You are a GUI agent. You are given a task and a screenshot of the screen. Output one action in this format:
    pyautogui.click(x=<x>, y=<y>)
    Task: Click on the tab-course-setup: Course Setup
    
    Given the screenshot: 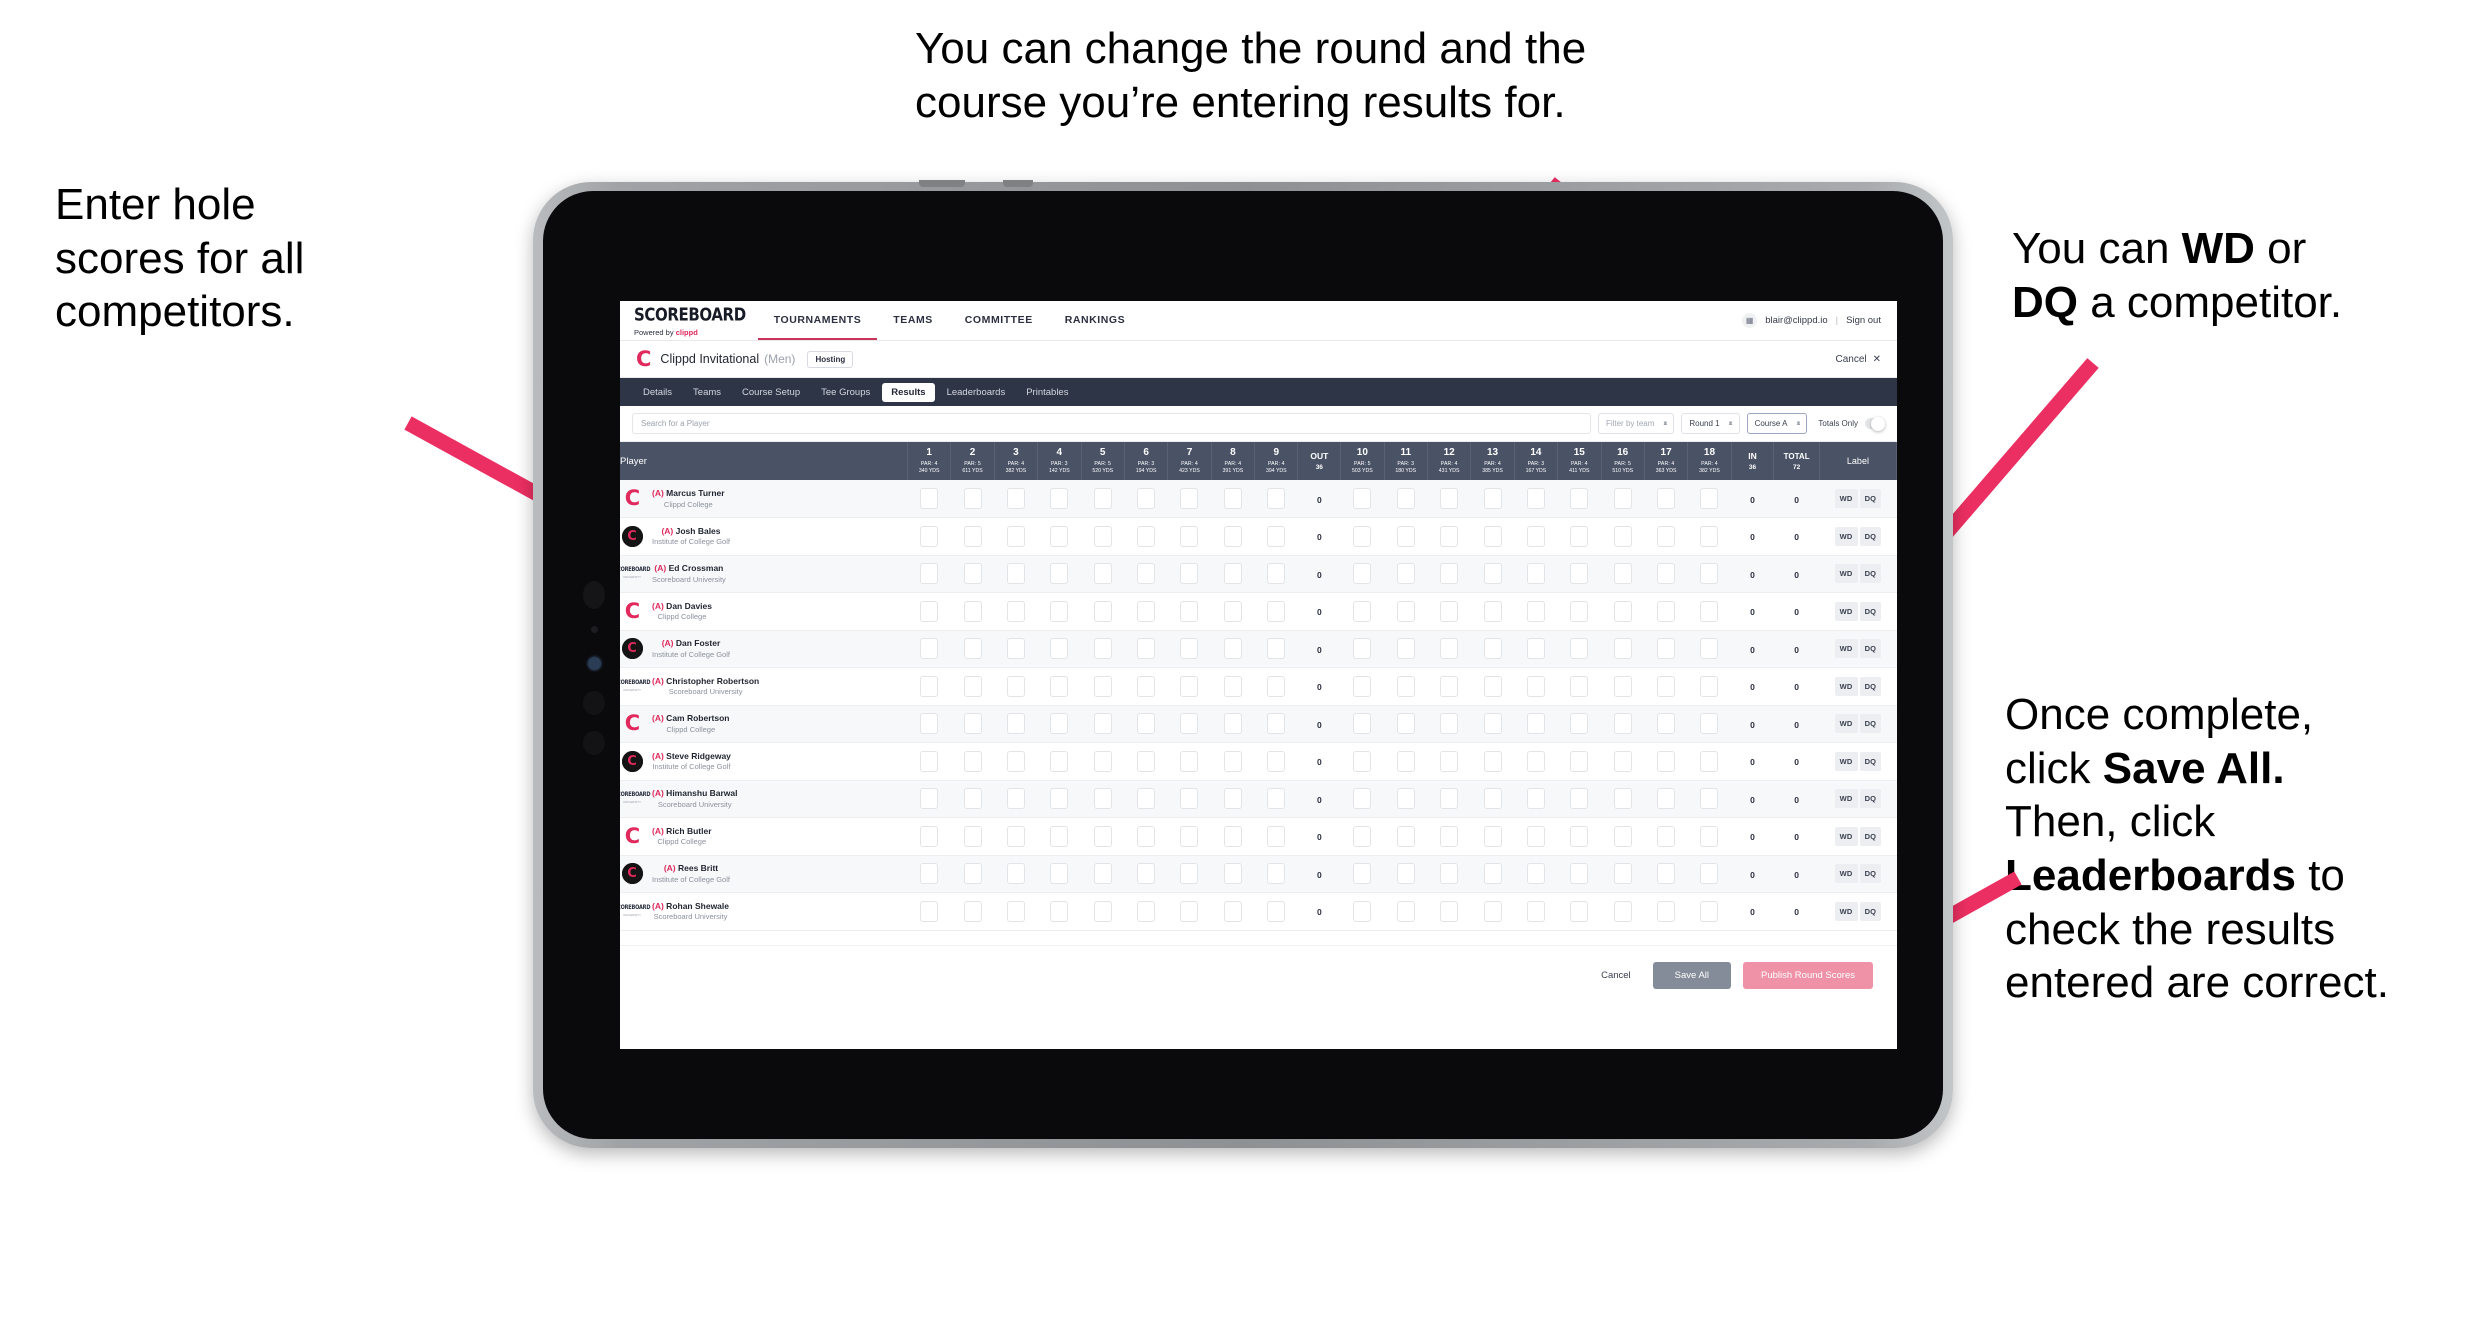 What is the action you would take?
    pyautogui.click(x=771, y=392)
    